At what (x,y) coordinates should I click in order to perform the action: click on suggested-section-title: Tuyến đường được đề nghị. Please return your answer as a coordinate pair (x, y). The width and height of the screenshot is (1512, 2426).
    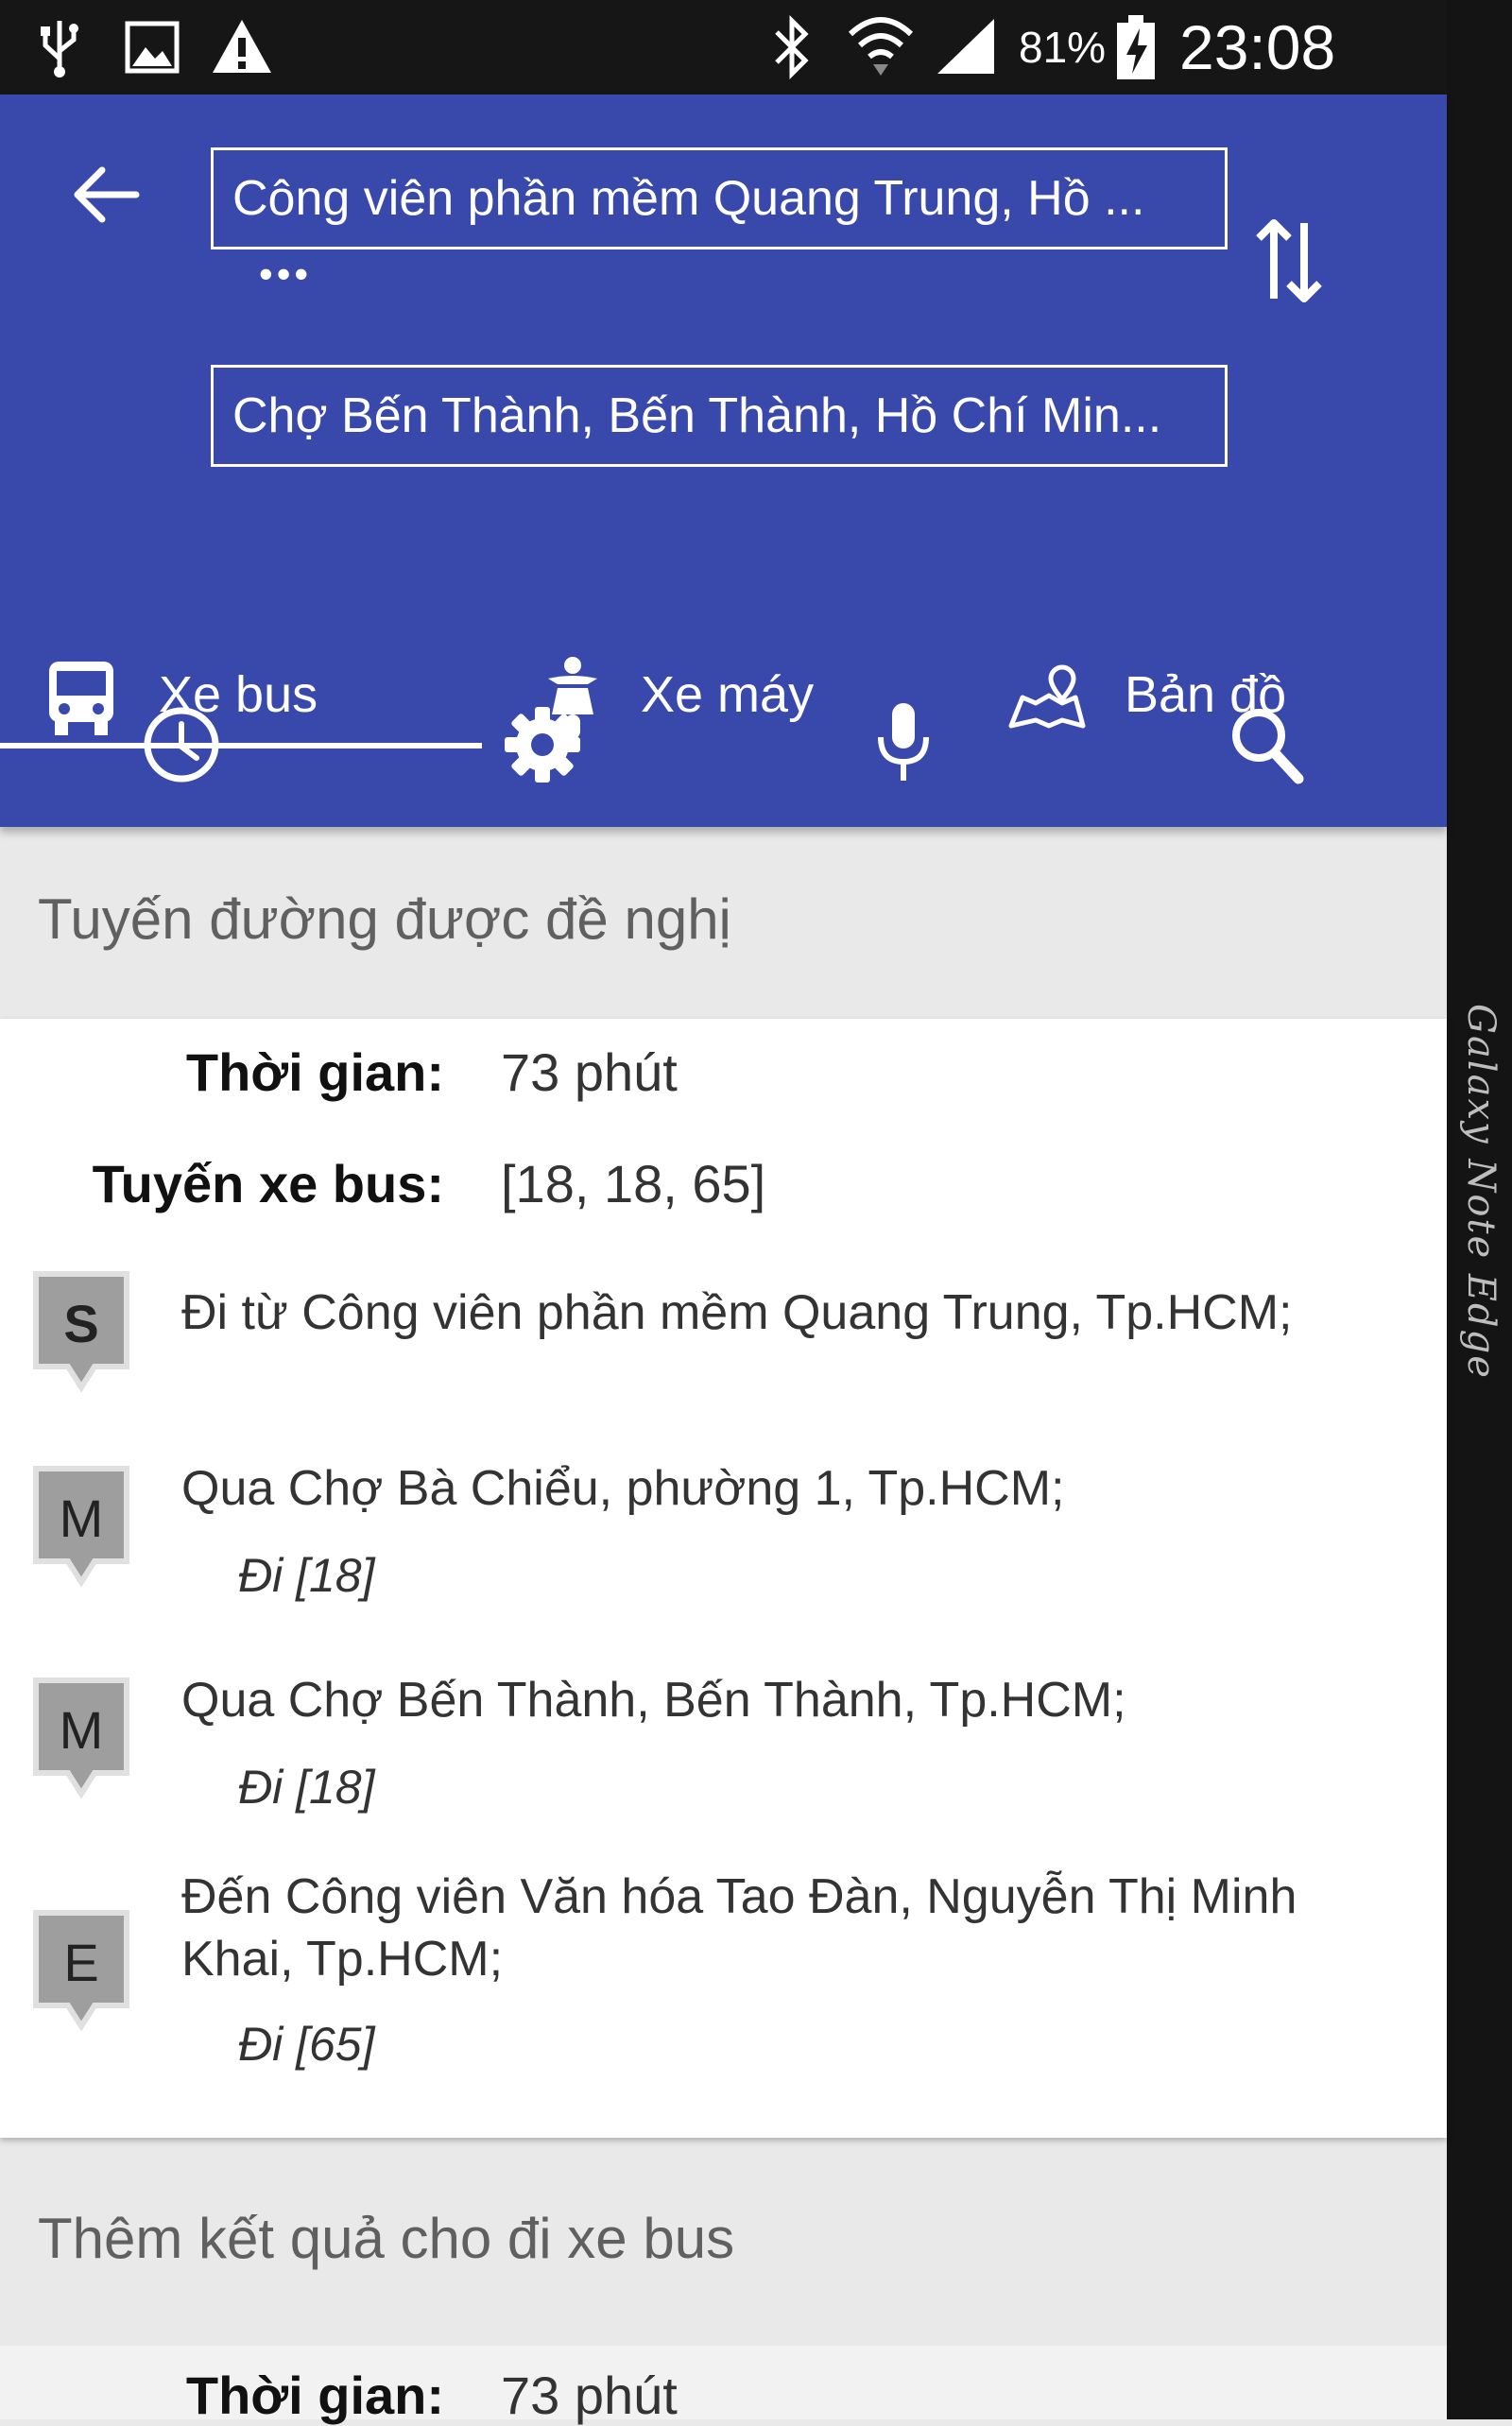
    Looking at the image, I should click on (384, 919).